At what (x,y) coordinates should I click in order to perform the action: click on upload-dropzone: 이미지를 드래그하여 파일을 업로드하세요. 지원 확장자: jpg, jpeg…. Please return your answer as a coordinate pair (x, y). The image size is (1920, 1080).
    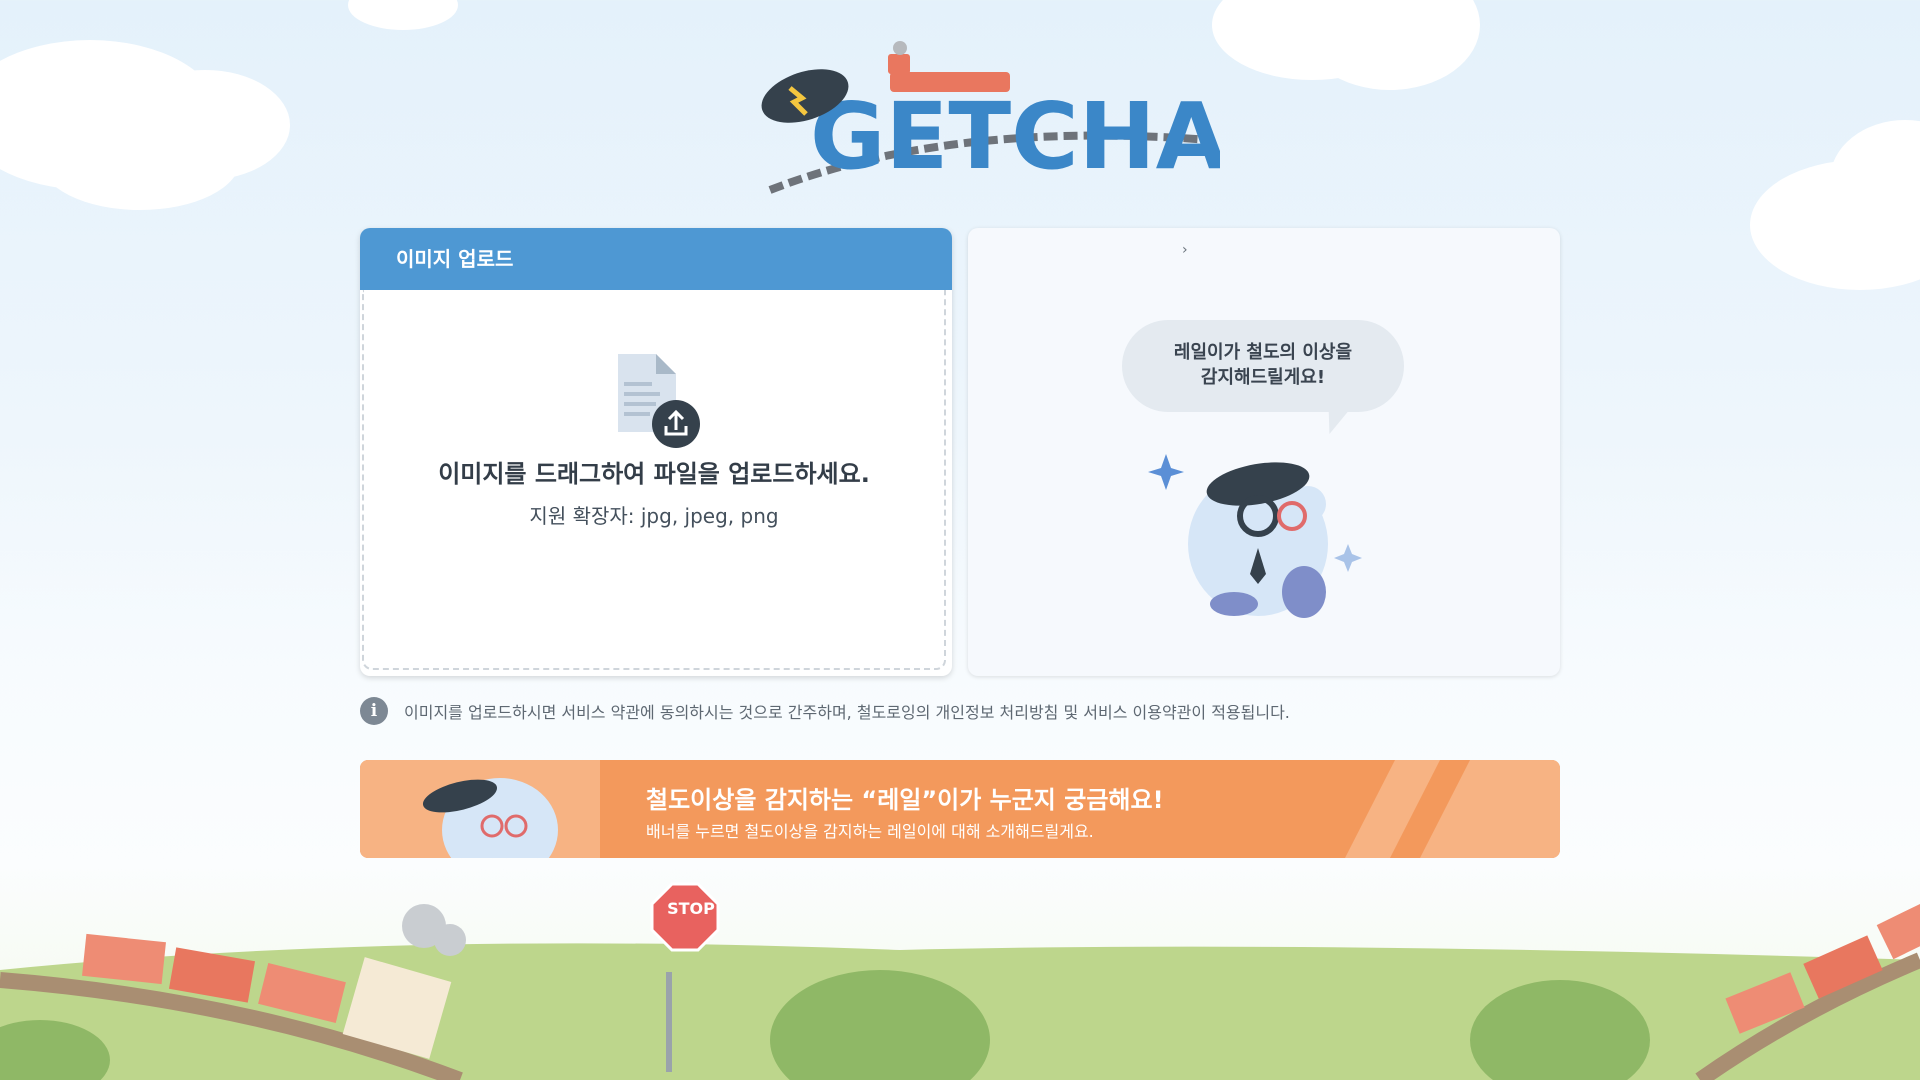
    Looking at the image, I should click on (654, 480).